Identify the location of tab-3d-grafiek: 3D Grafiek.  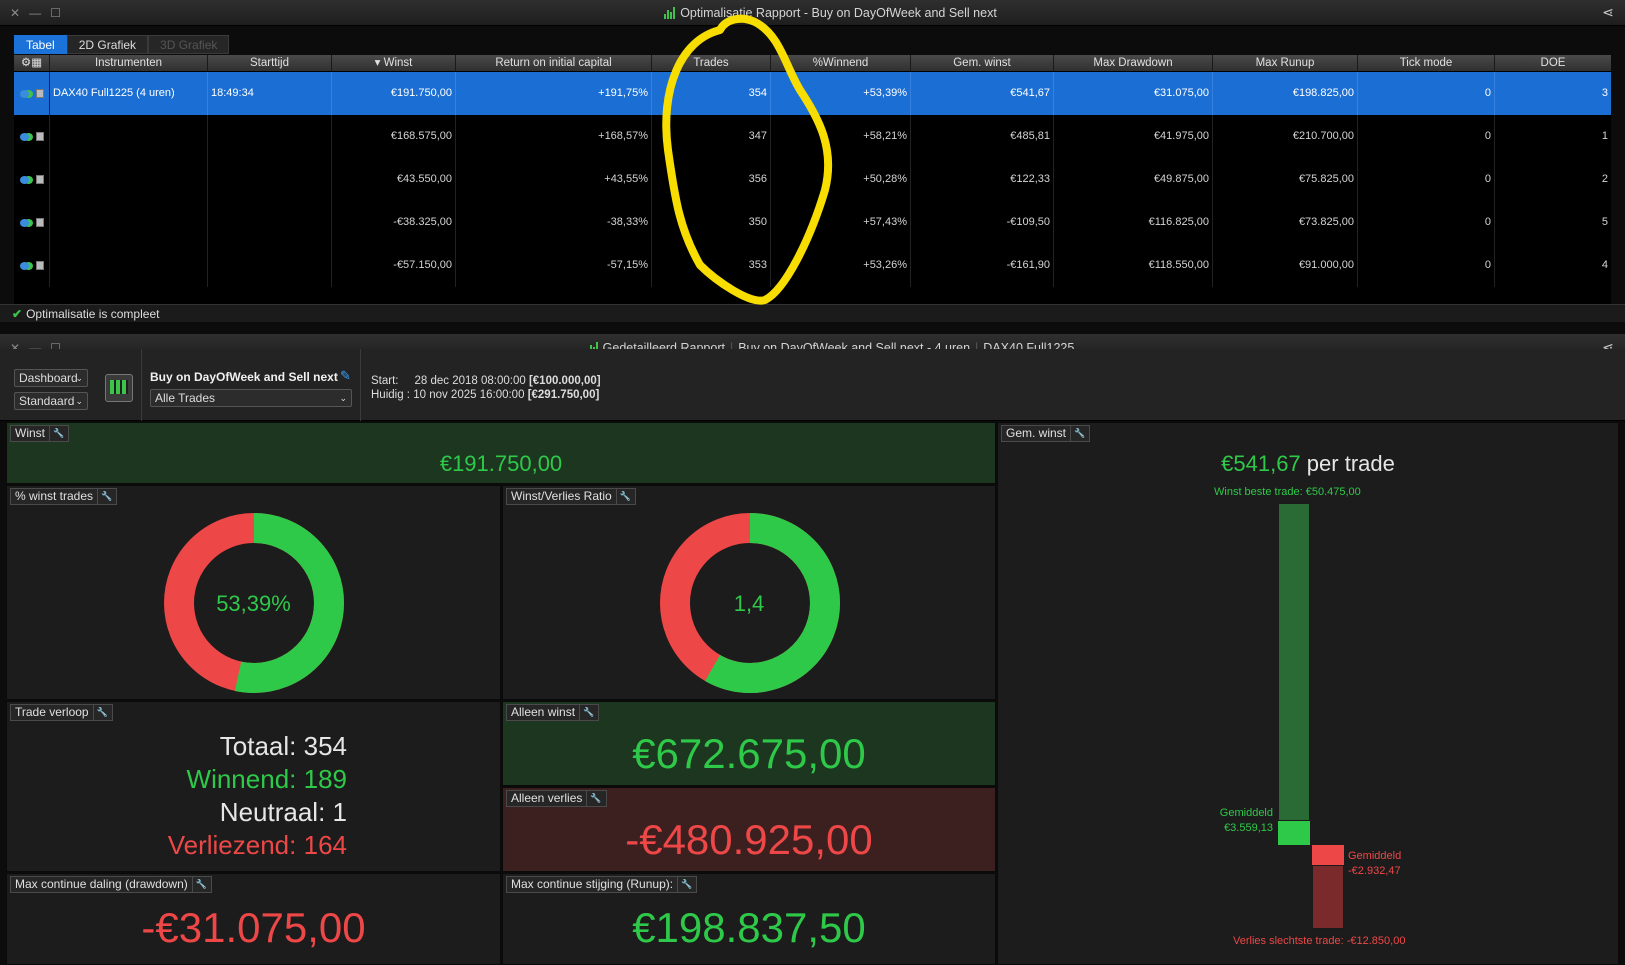
(189, 44).